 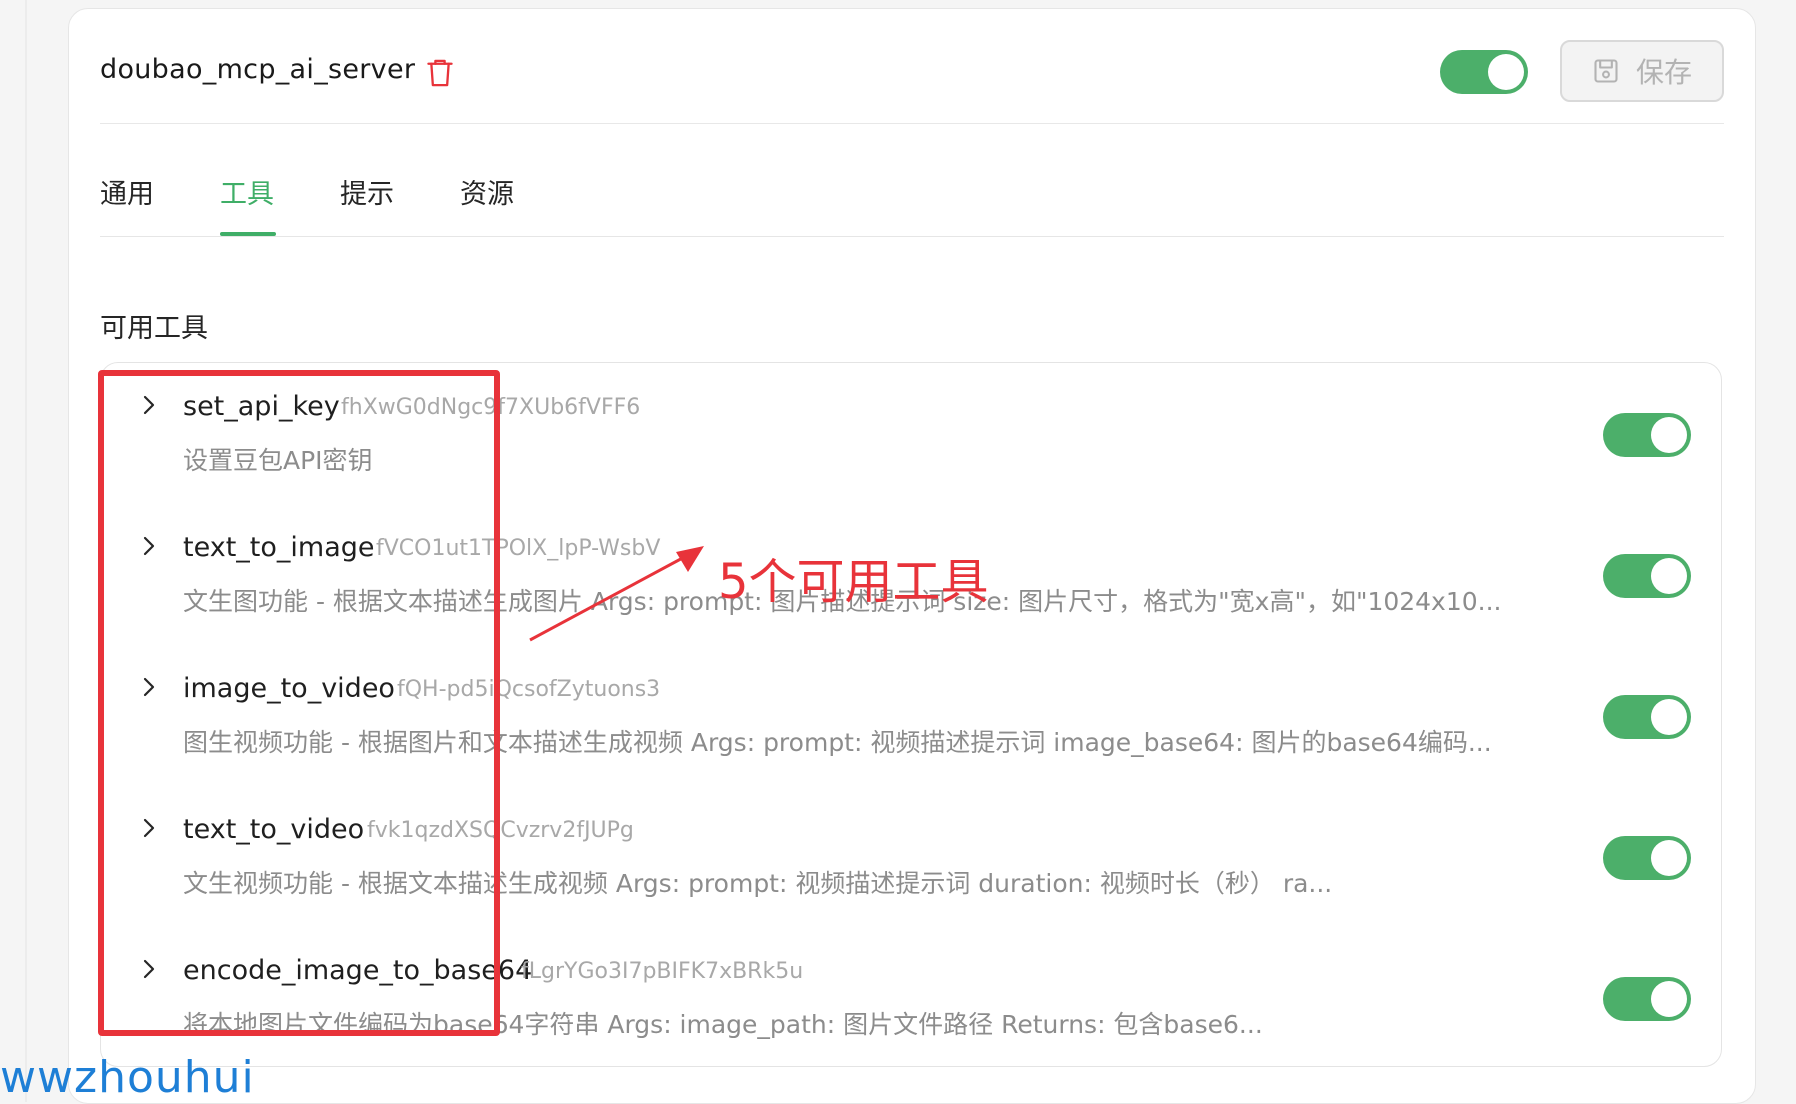 I want to click on tab-prompts: 提示, so click(x=367, y=191).